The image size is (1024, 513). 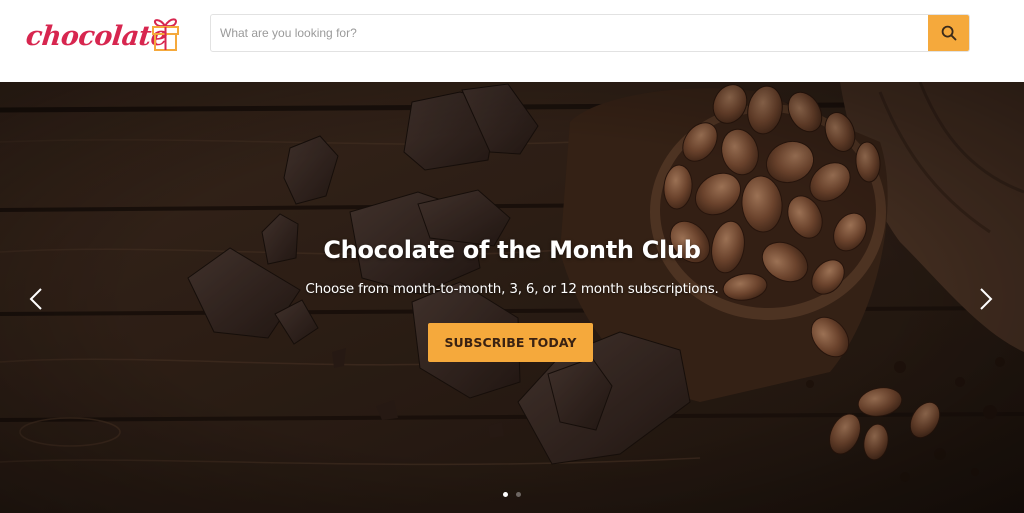 I want to click on hero-title: Chocolate of the Month Club, so click(x=512, y=250).